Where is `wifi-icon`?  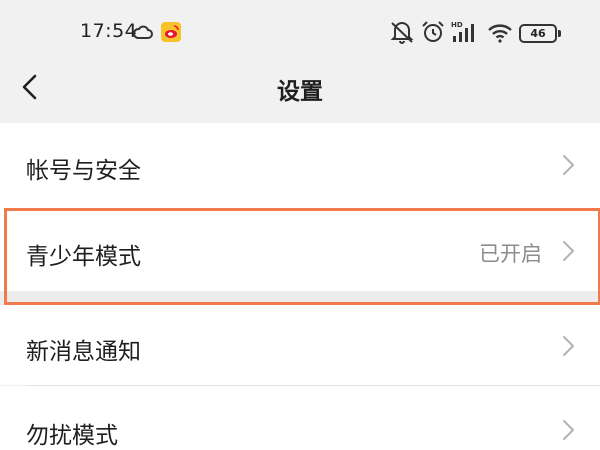
wifi-icon is located at coordinates (500, 33).